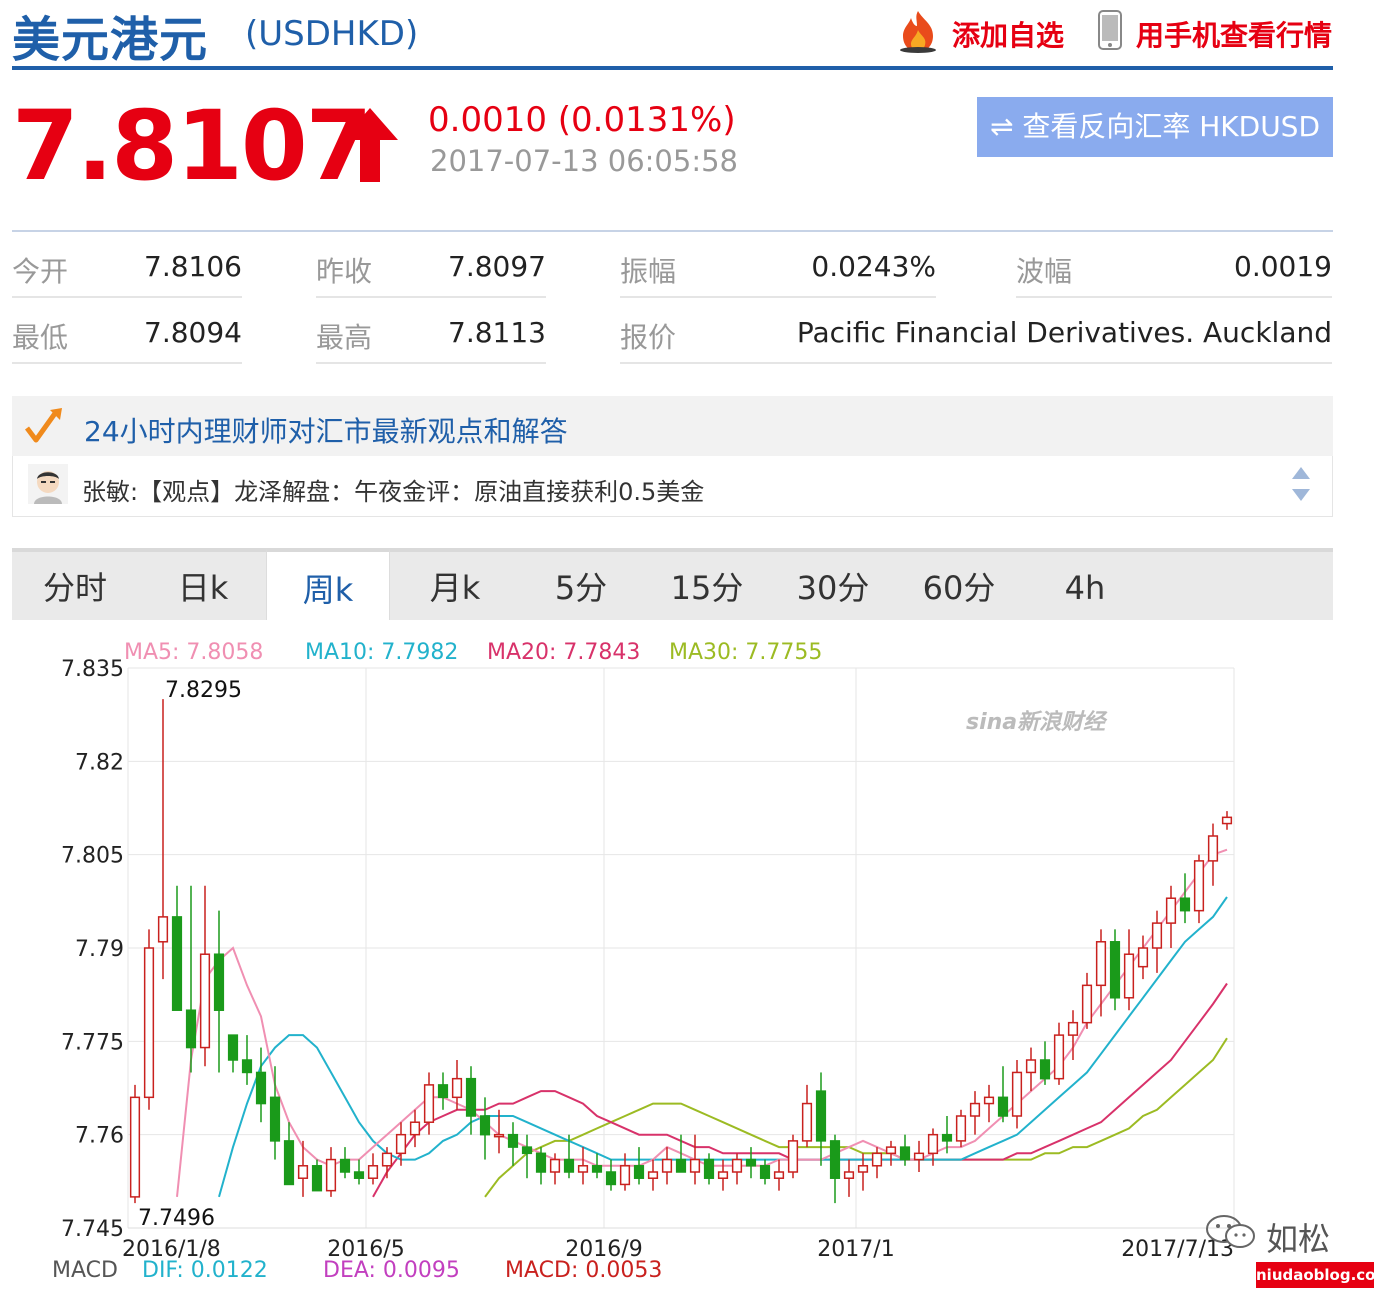 The height and width of the screenshot is (1292, 1379). Describe the element at coordinates (1230, 1231) in the screenshot. I see `wechat-icon` at that location.